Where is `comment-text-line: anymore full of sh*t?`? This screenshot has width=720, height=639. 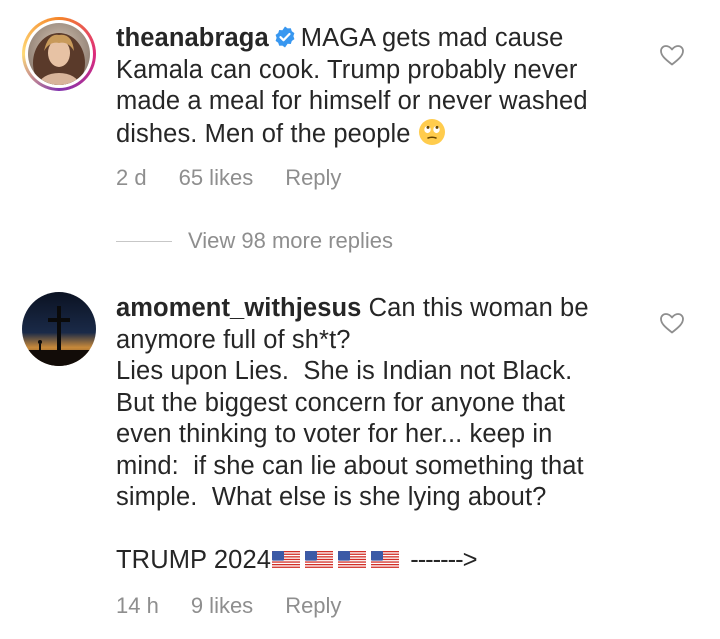
comment-text-line: anymore full of sh*t? is located at coordinates (233, 339).